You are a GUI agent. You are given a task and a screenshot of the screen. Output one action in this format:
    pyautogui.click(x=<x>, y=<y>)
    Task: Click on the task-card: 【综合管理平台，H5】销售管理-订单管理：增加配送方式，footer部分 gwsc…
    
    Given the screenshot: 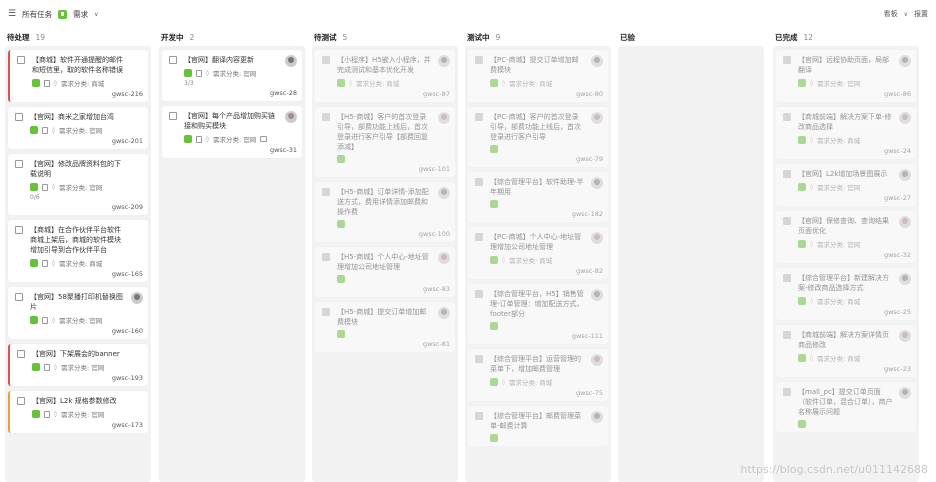 What is the action you would take?
    pyautogui.click(x=538, y=314)
    